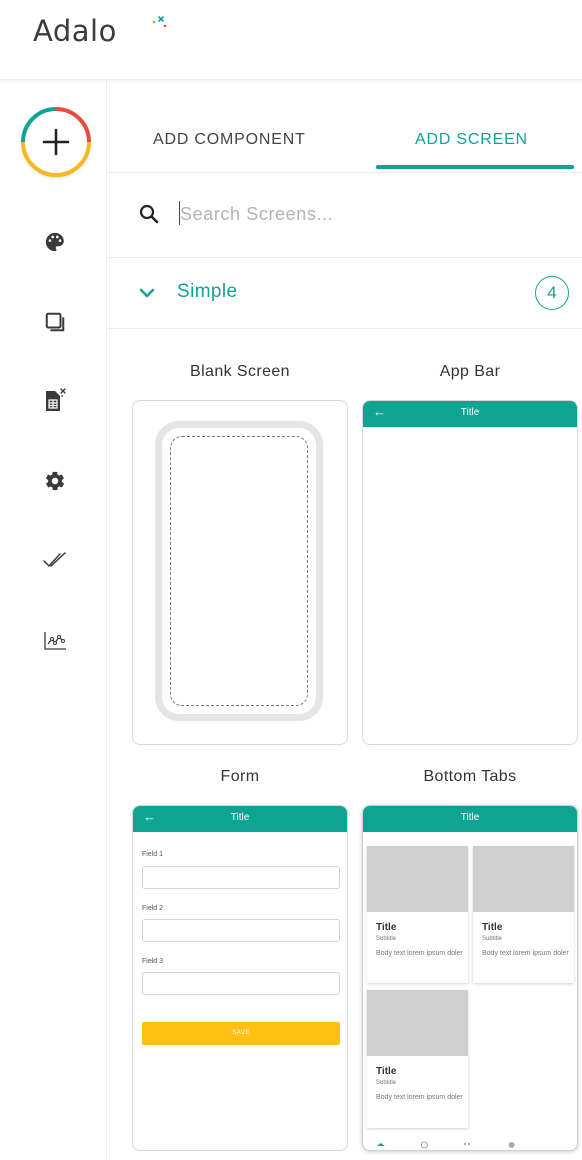 The width and height of the screenshot is (582, 1160). Describe the element at coordinates (241, 983) in the screenshot. I see `field-3-input` at that location.